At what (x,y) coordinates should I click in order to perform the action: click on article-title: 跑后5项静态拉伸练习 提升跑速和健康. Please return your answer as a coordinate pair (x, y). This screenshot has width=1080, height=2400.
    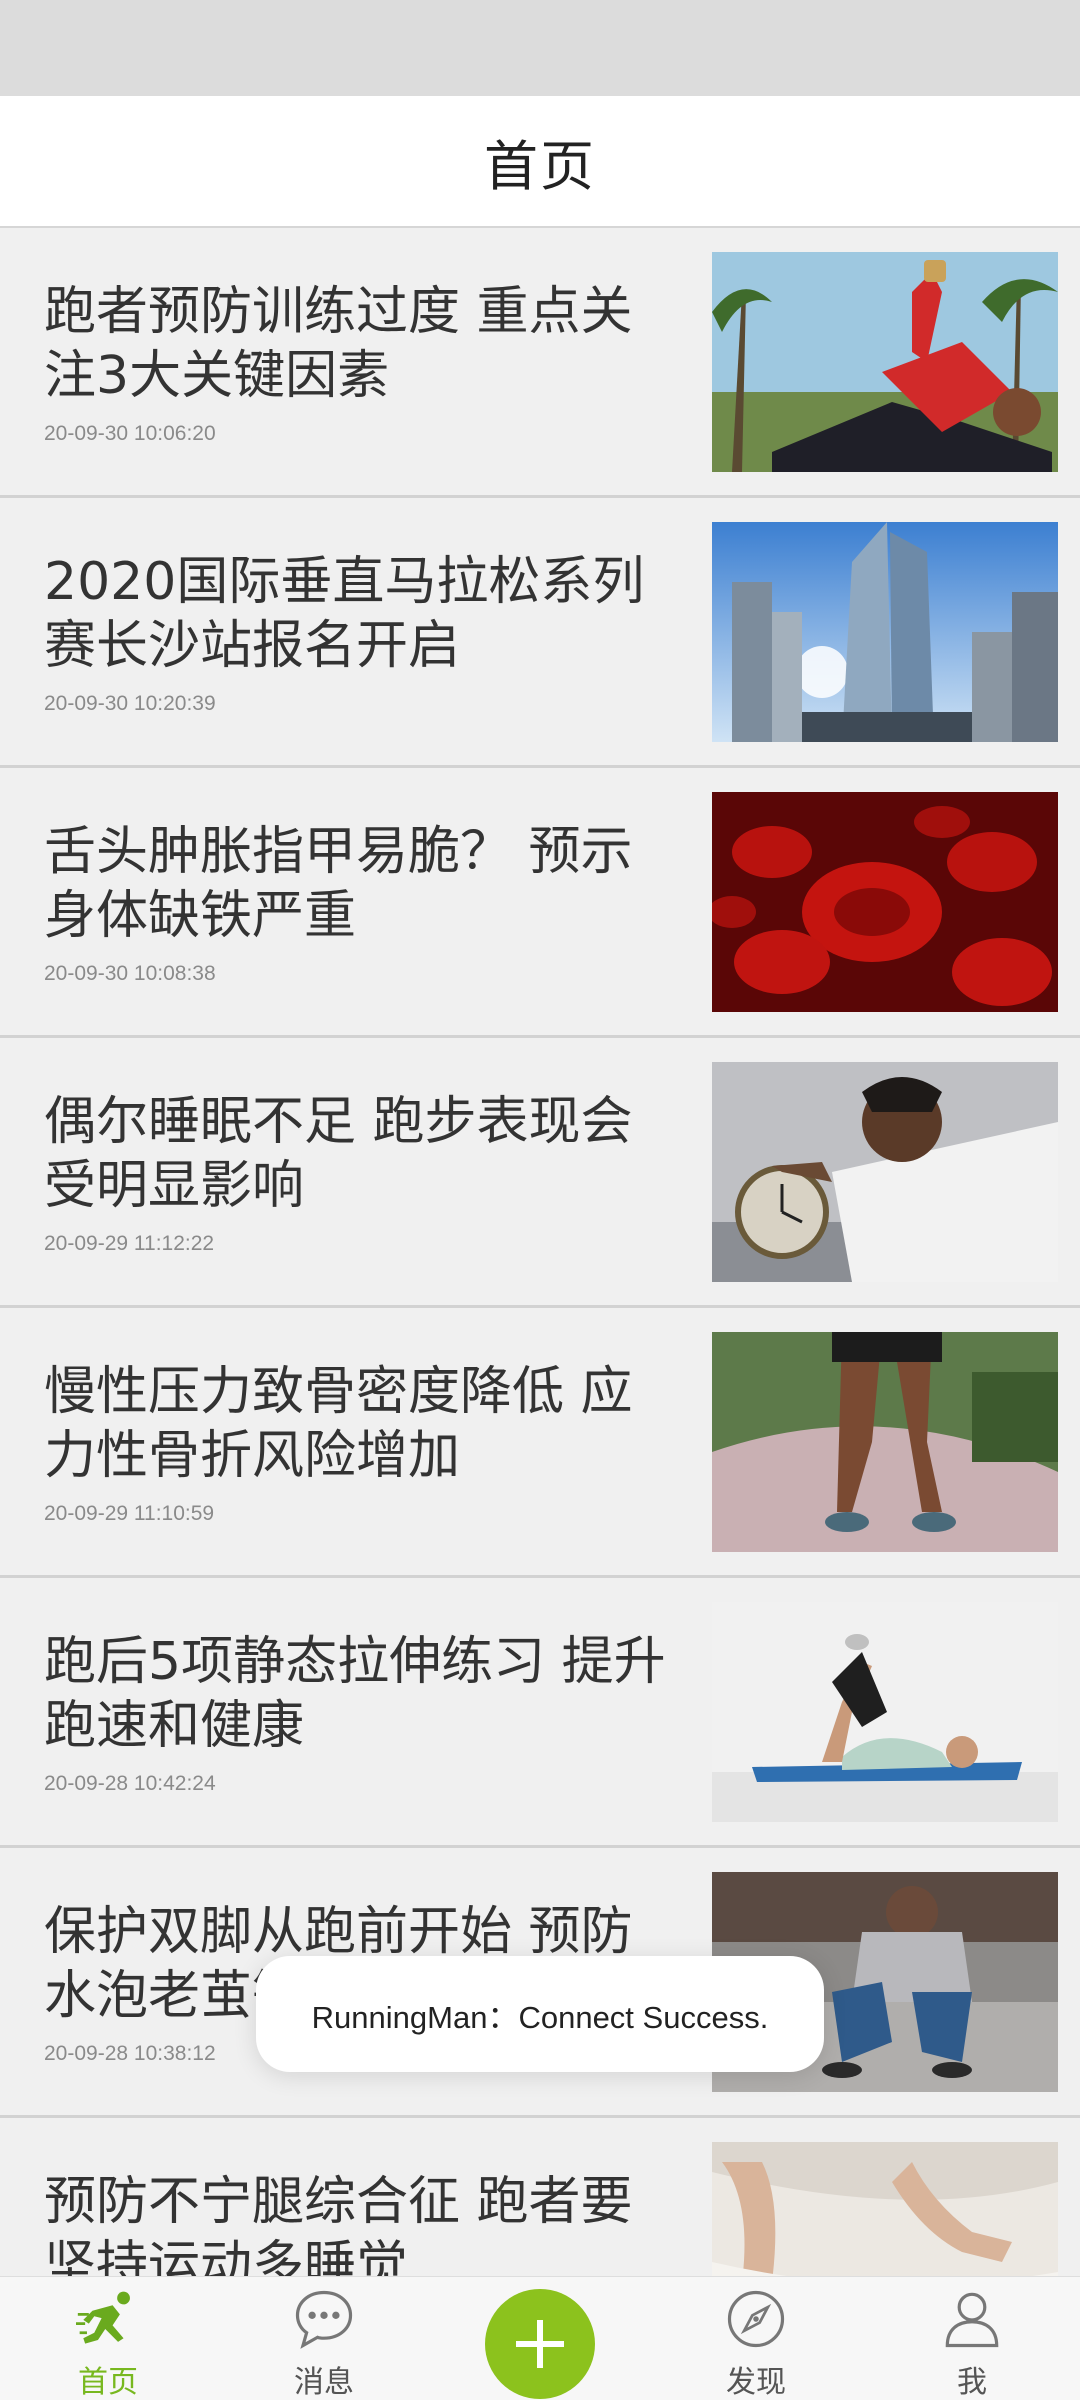
    Looking at the image, I should click on (355, 1694).